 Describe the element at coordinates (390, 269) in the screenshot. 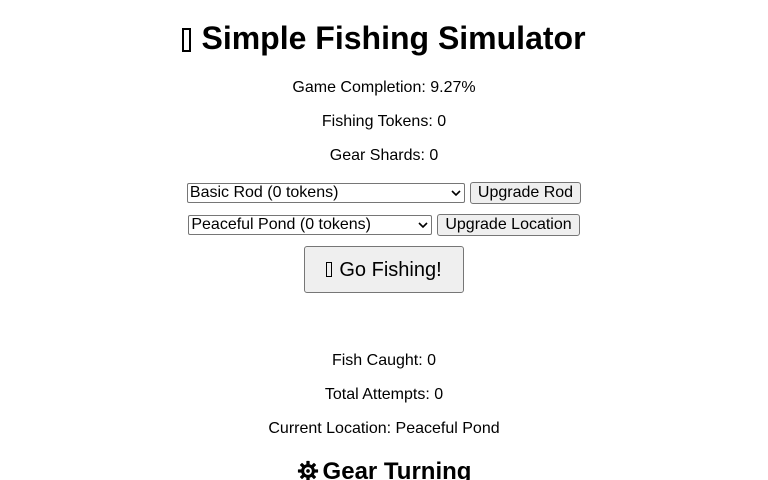

I see `go-fishing-label: Go Fishing!` at that location.